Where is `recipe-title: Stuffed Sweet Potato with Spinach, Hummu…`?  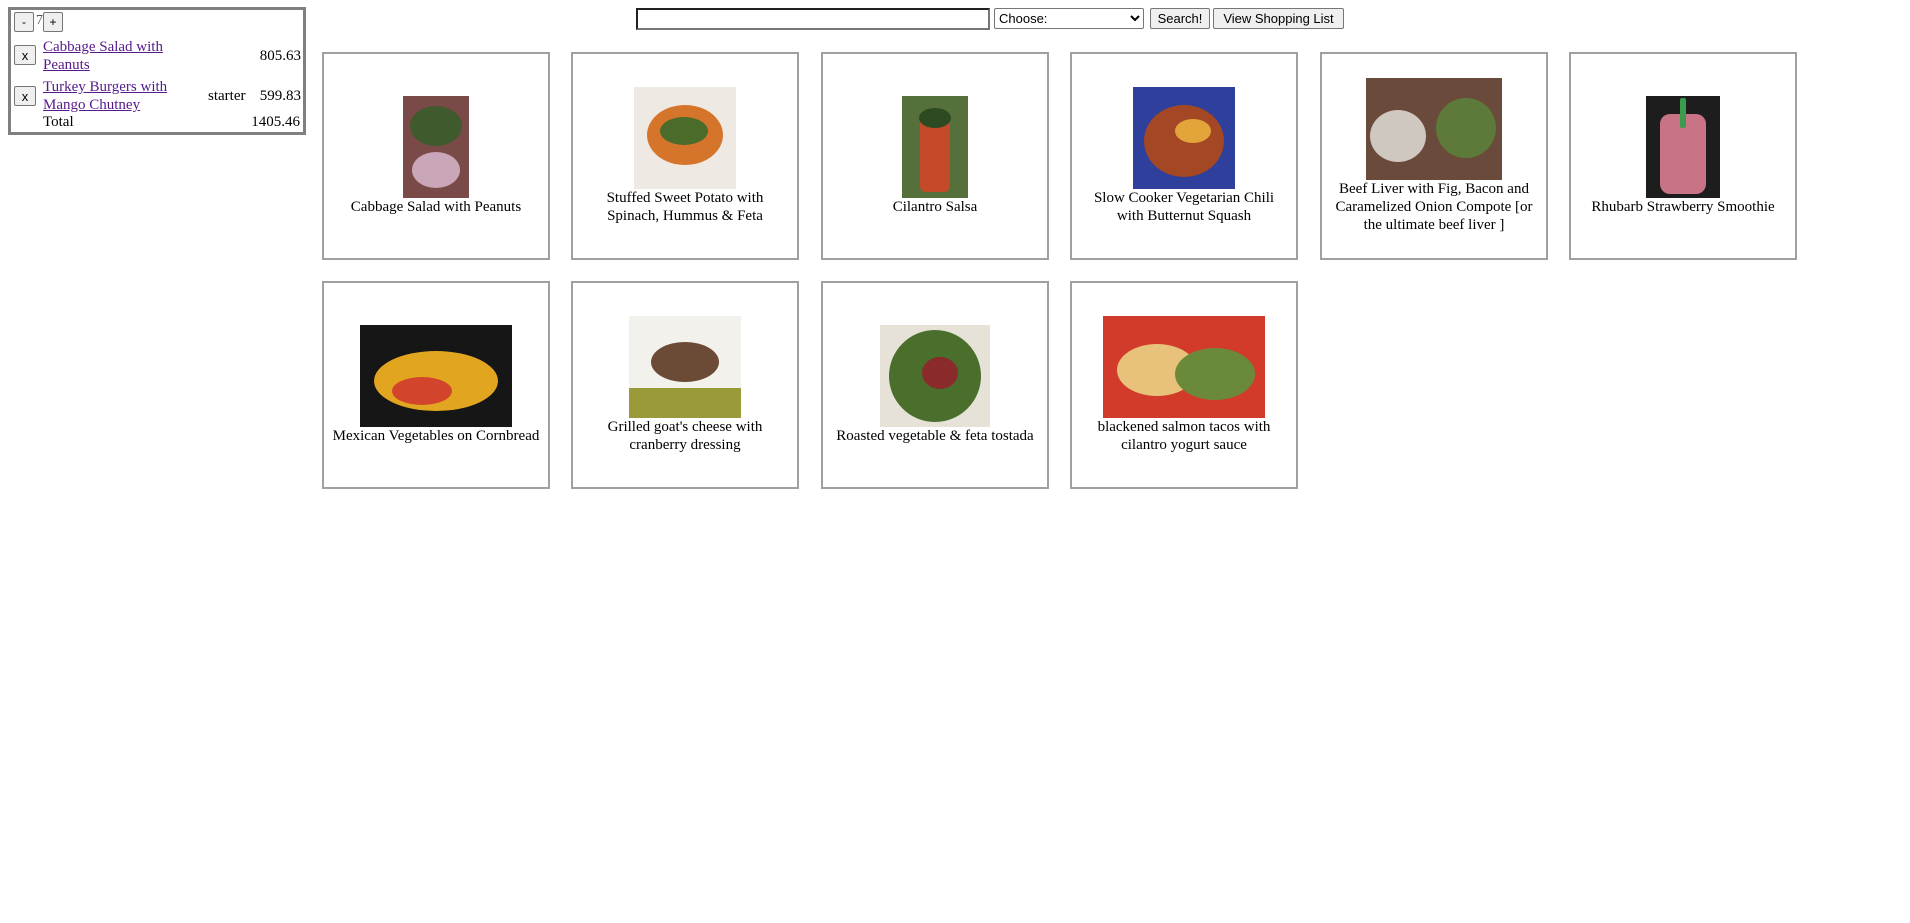 recipe-title: Stuffed Sweet Potato with Spinach, Hummu… is located at coordinates (685, 207).